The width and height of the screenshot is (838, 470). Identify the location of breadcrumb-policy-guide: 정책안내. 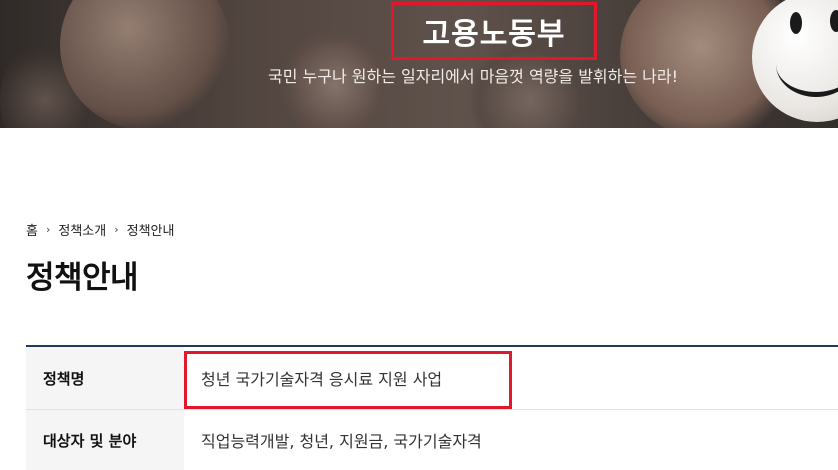
(151, 229).